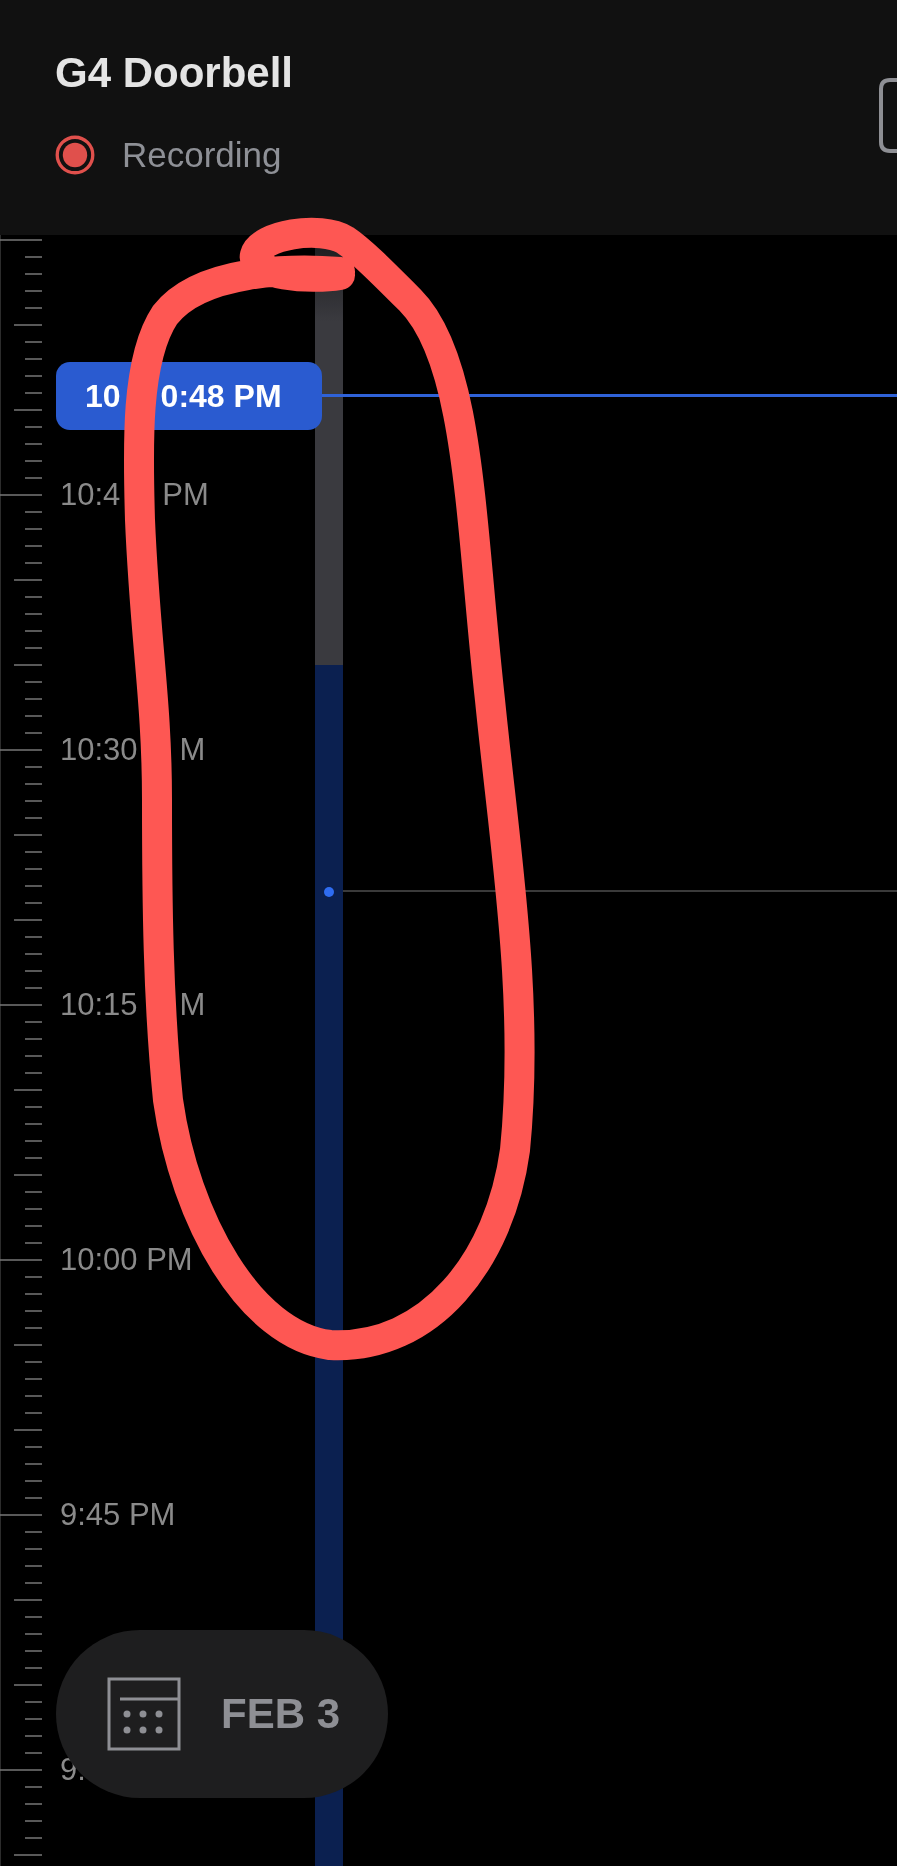 The width and height of the screenshot is (897, 1866). Describe the element at coordinates (185, 495) in the screenshot. I see `time-label: PM` at that location.